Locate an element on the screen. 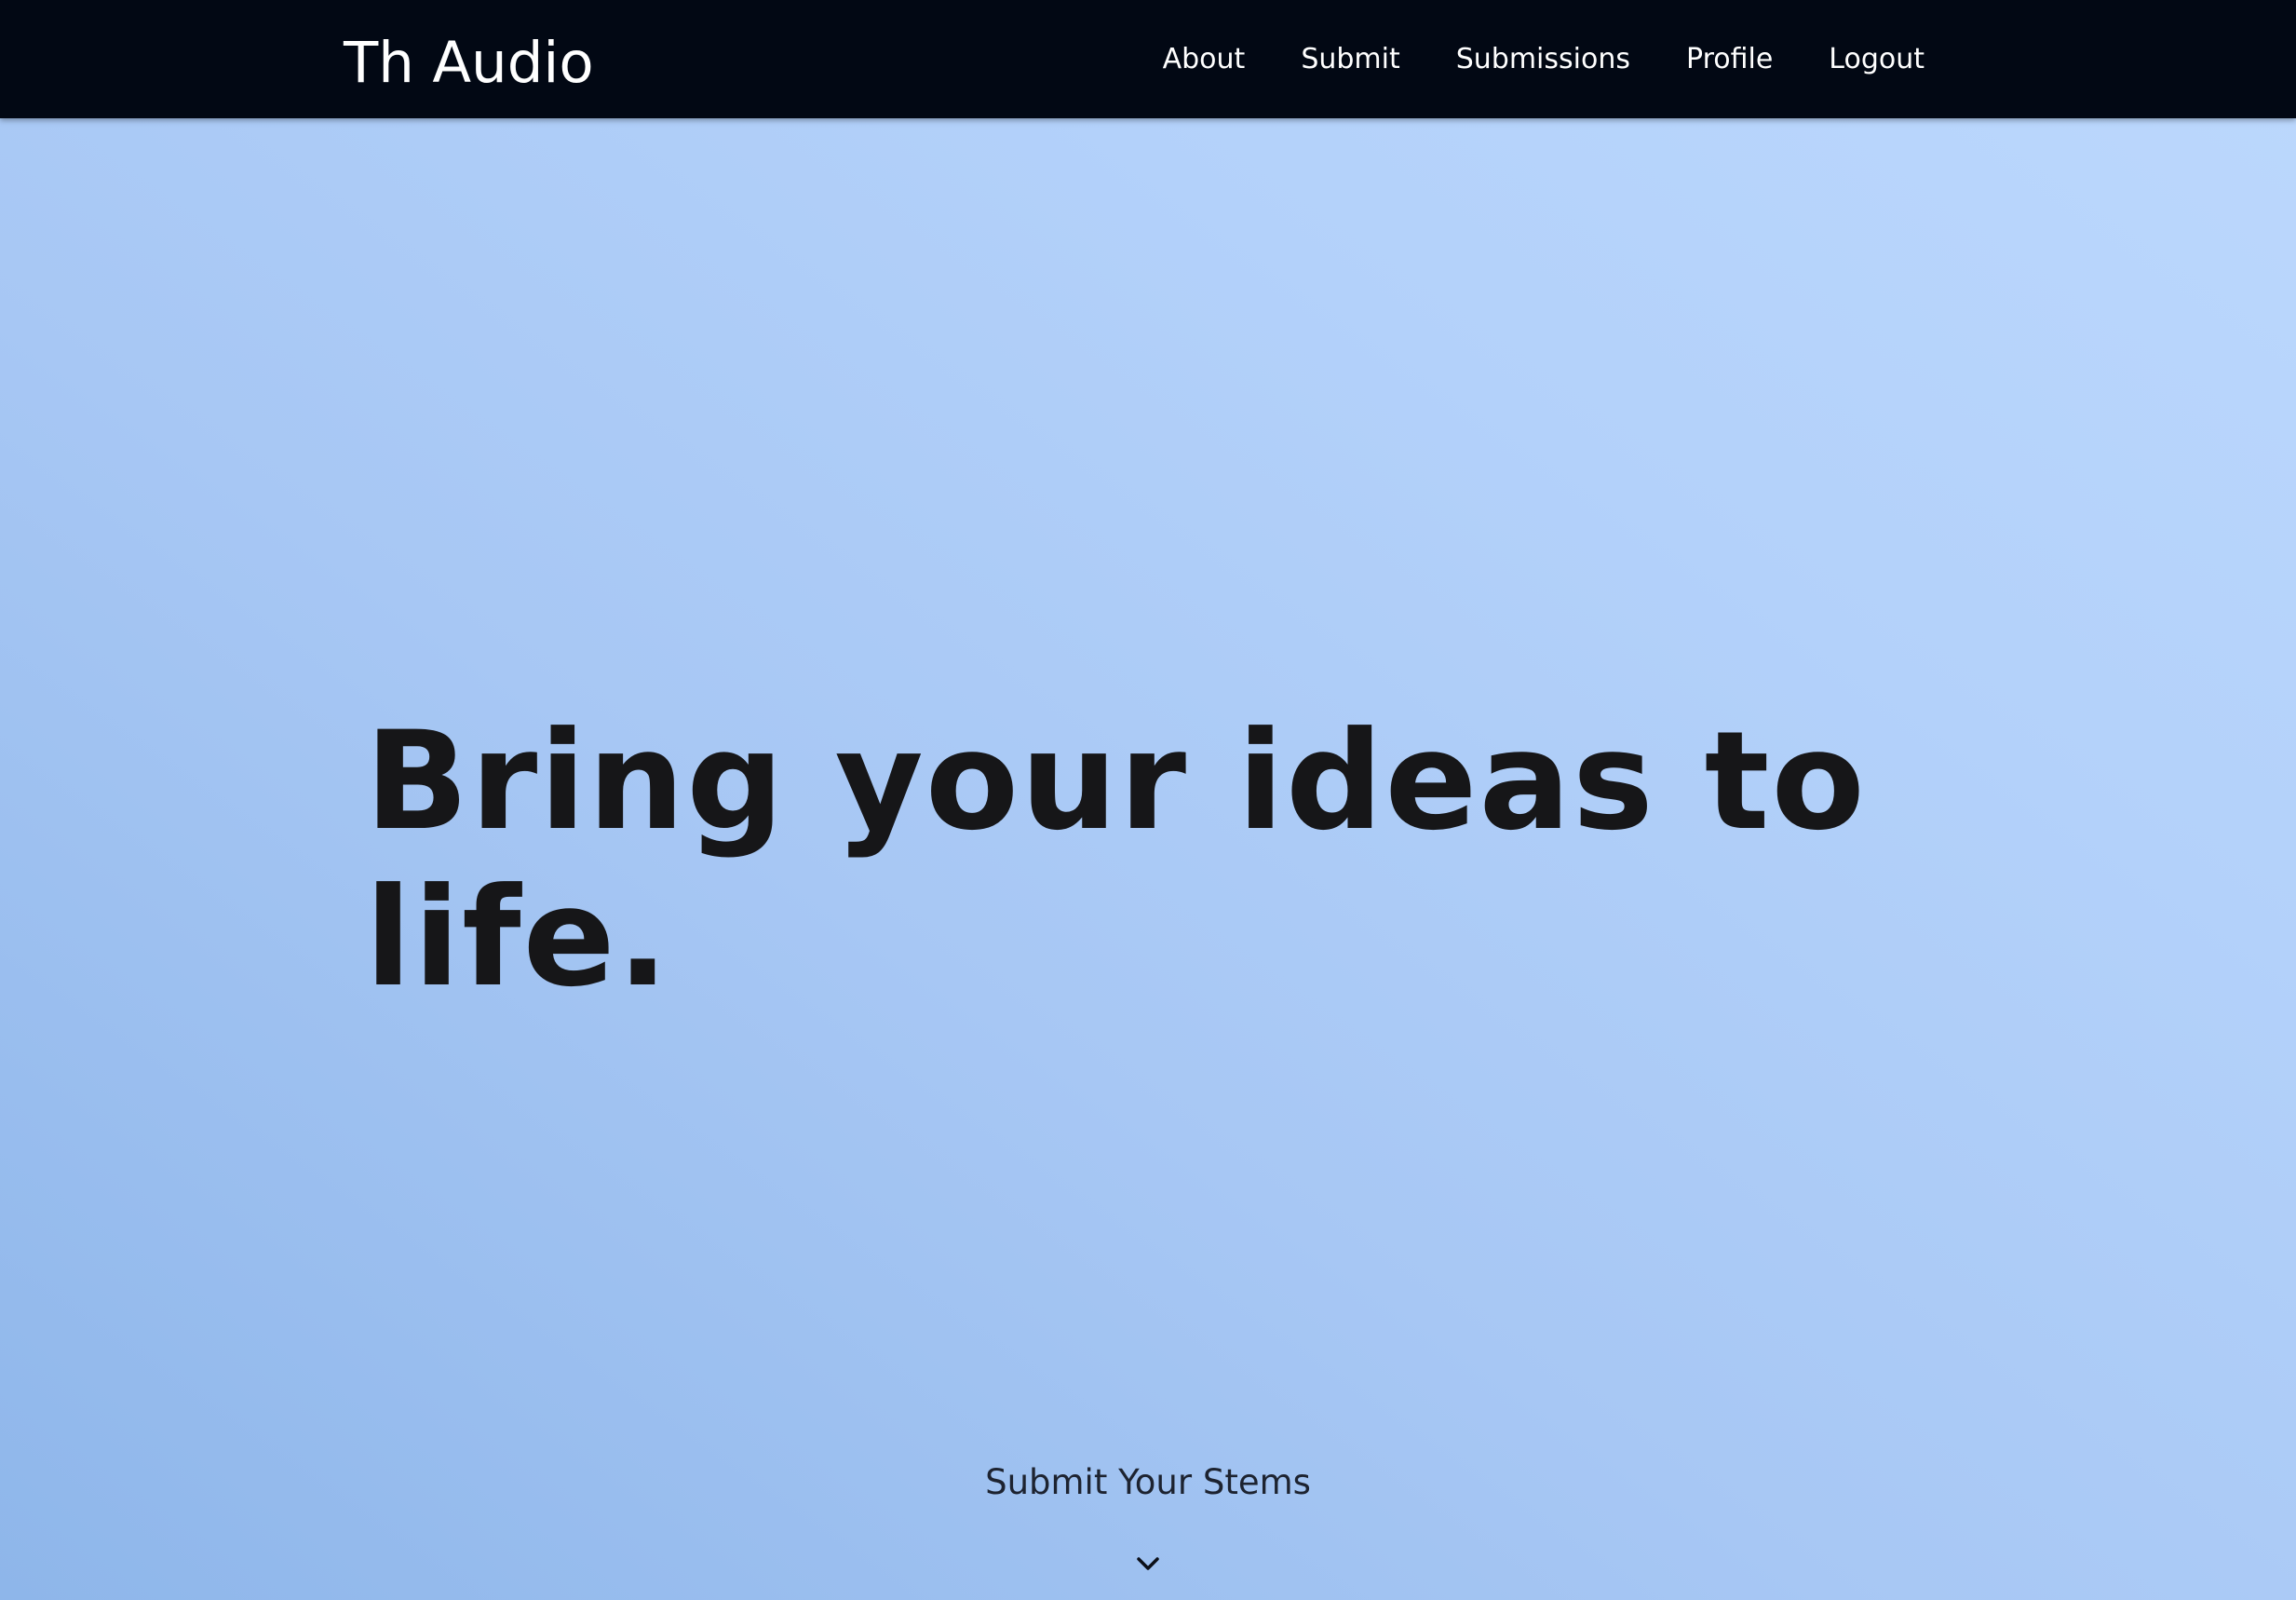 Image resolution: width=2296 pixels, height=1600 pixels. nav-link-submit: Submit is located at coordinates (1350, 59).